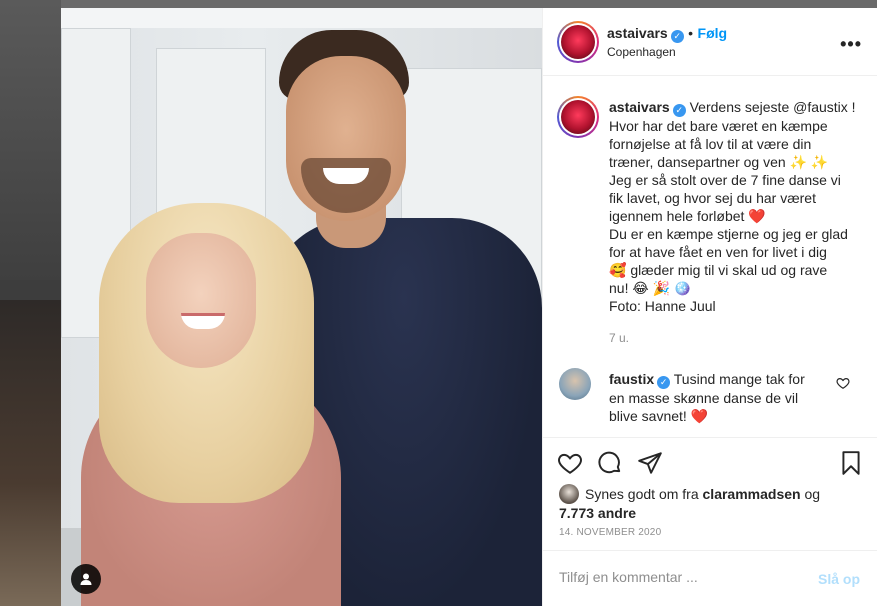  I want to click on follow-button: Følg, so click(713, 33).